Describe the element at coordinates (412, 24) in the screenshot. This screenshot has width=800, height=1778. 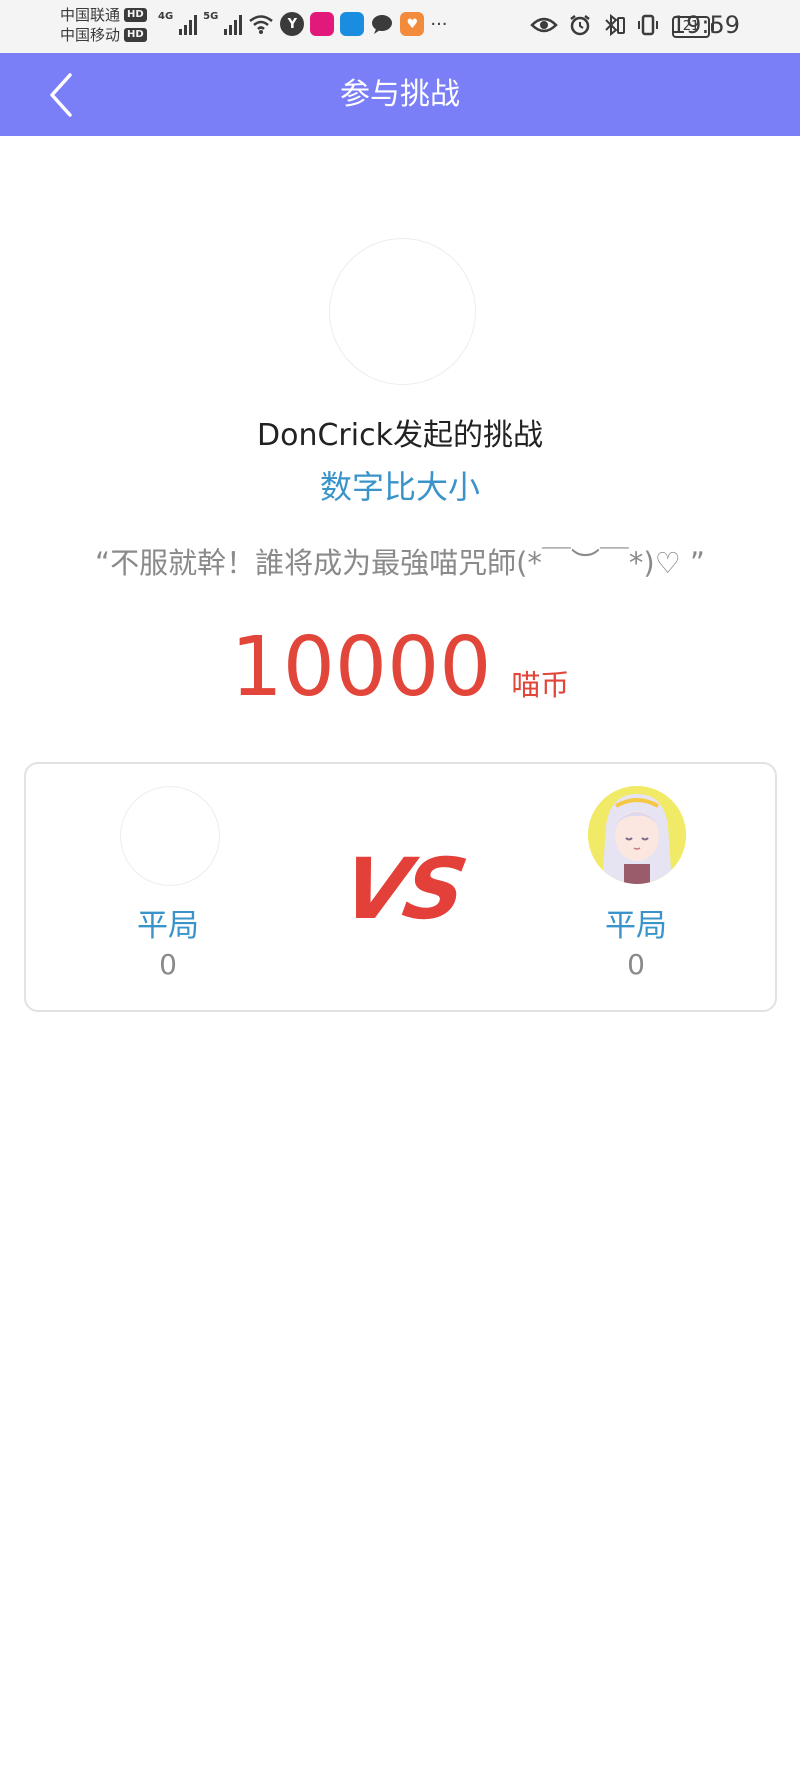
I see `app-heart-icon: ♥` at that location.